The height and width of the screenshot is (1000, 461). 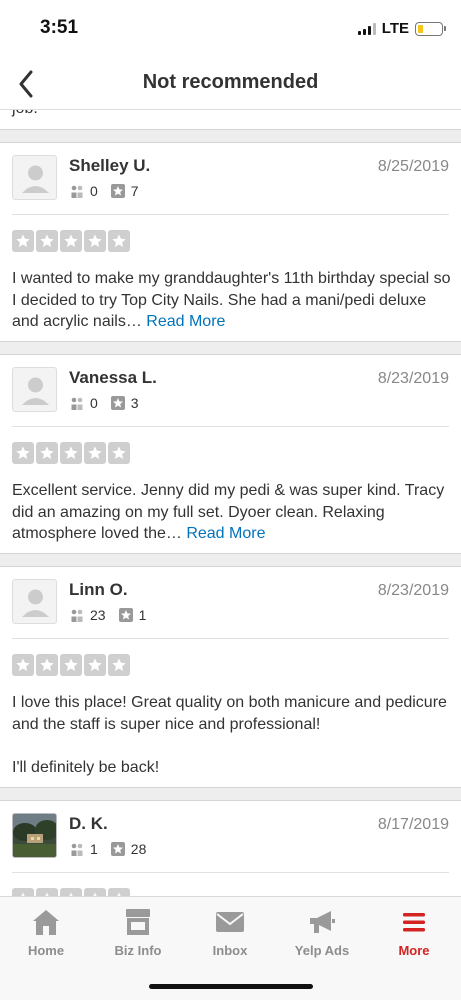 What do you see at coordinates (138, 849) in the screenshot?
I see `review-count: 28` at bounding box center [138, 849].